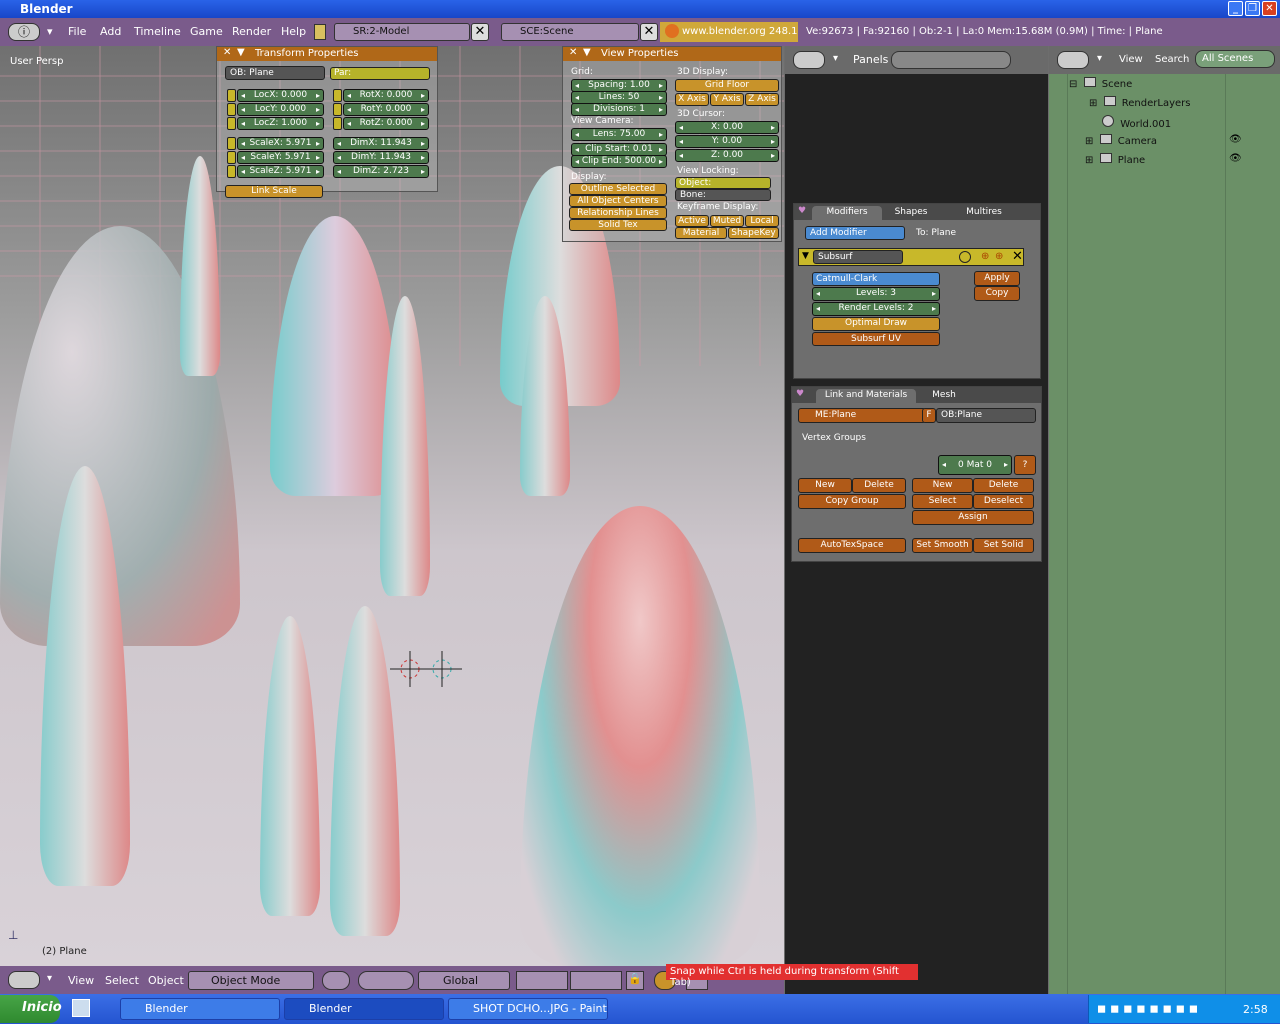 This screenshot has width=1280, height=1024. What do you see at coordinates (727, 127) in the screenshot?
I see `cursor-x-field: X: 0.00` at bounding box center [727, 127].